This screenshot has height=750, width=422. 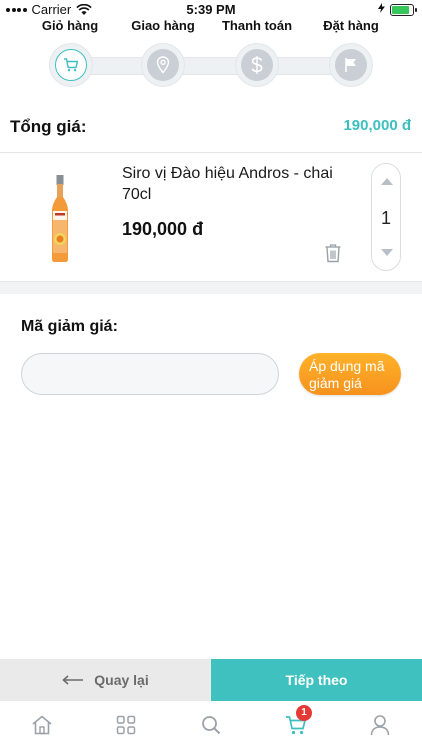 I want to click on step-order, so click(x=351, y=65).